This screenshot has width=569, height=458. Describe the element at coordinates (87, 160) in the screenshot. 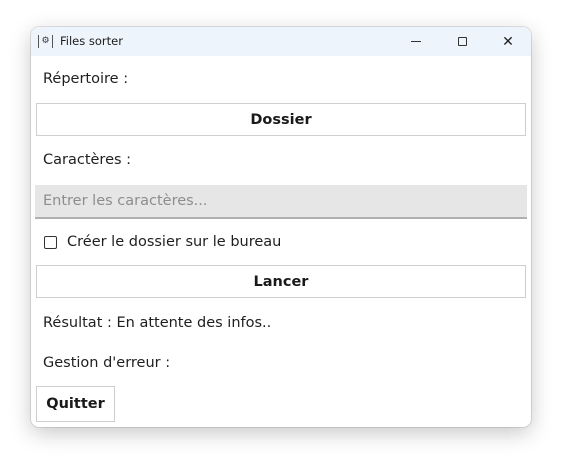

I see `characters-label: Caractères :` at that location.